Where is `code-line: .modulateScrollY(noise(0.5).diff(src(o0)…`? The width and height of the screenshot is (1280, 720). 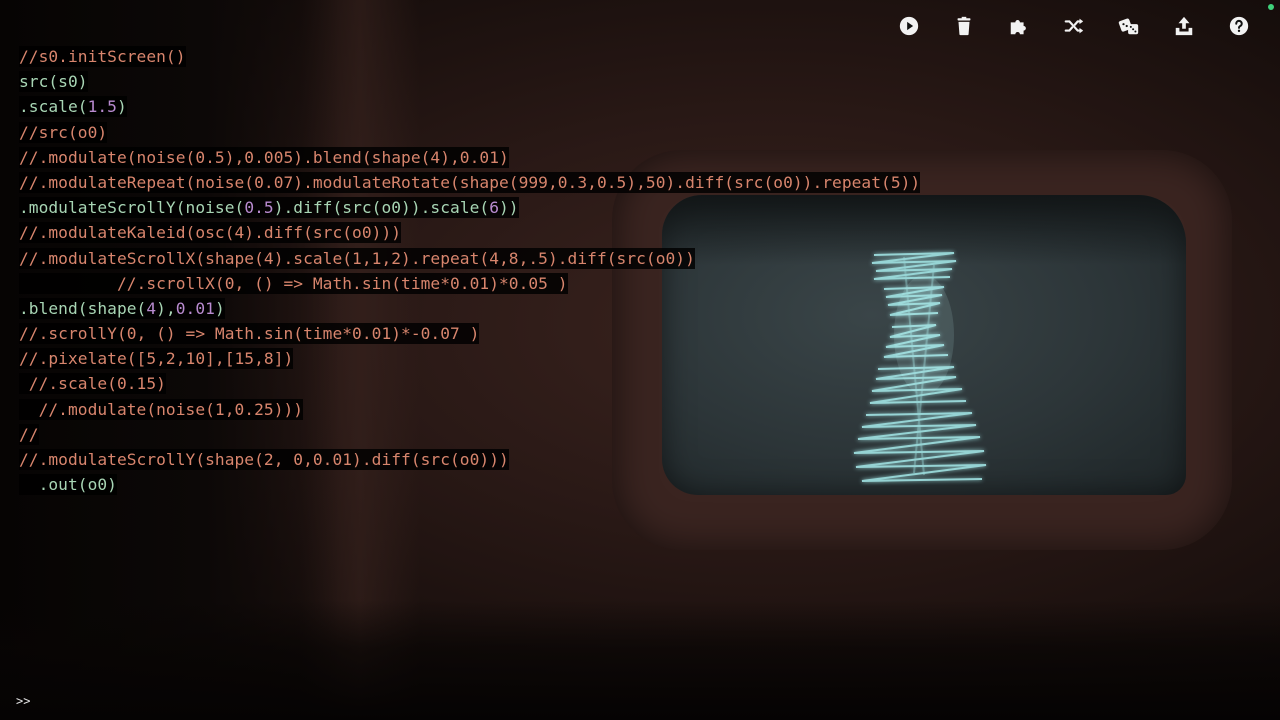
code-line: .modulateScrollY(noise(0.5).diff(src(o0)… is located at coordinates (469, 207).